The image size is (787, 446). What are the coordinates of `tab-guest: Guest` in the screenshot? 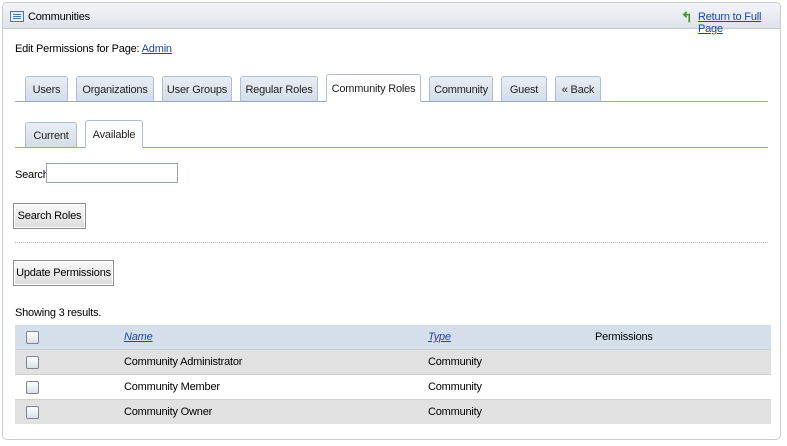 It's located at (524, 89).